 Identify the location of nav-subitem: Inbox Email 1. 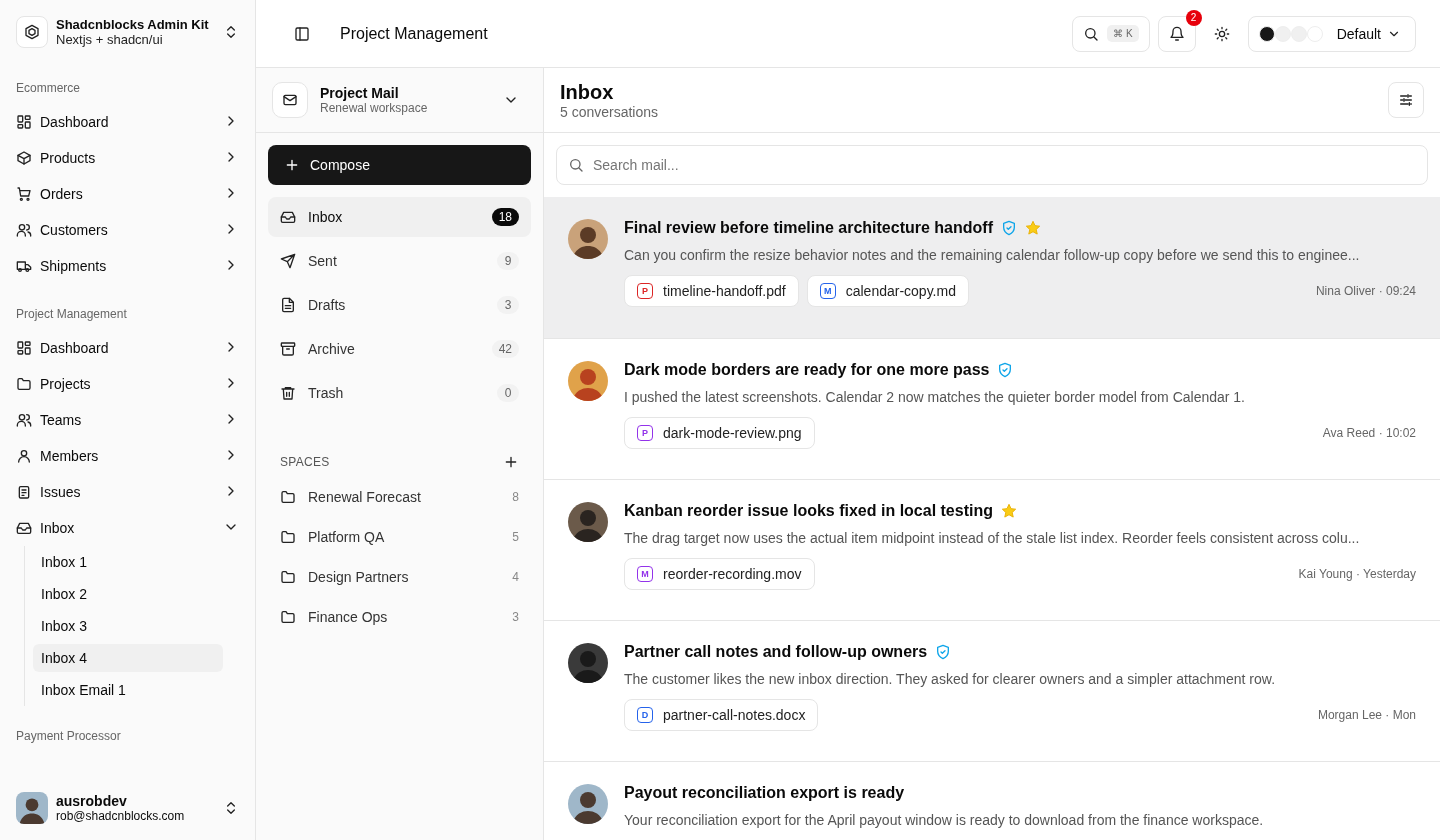
(128, 690).